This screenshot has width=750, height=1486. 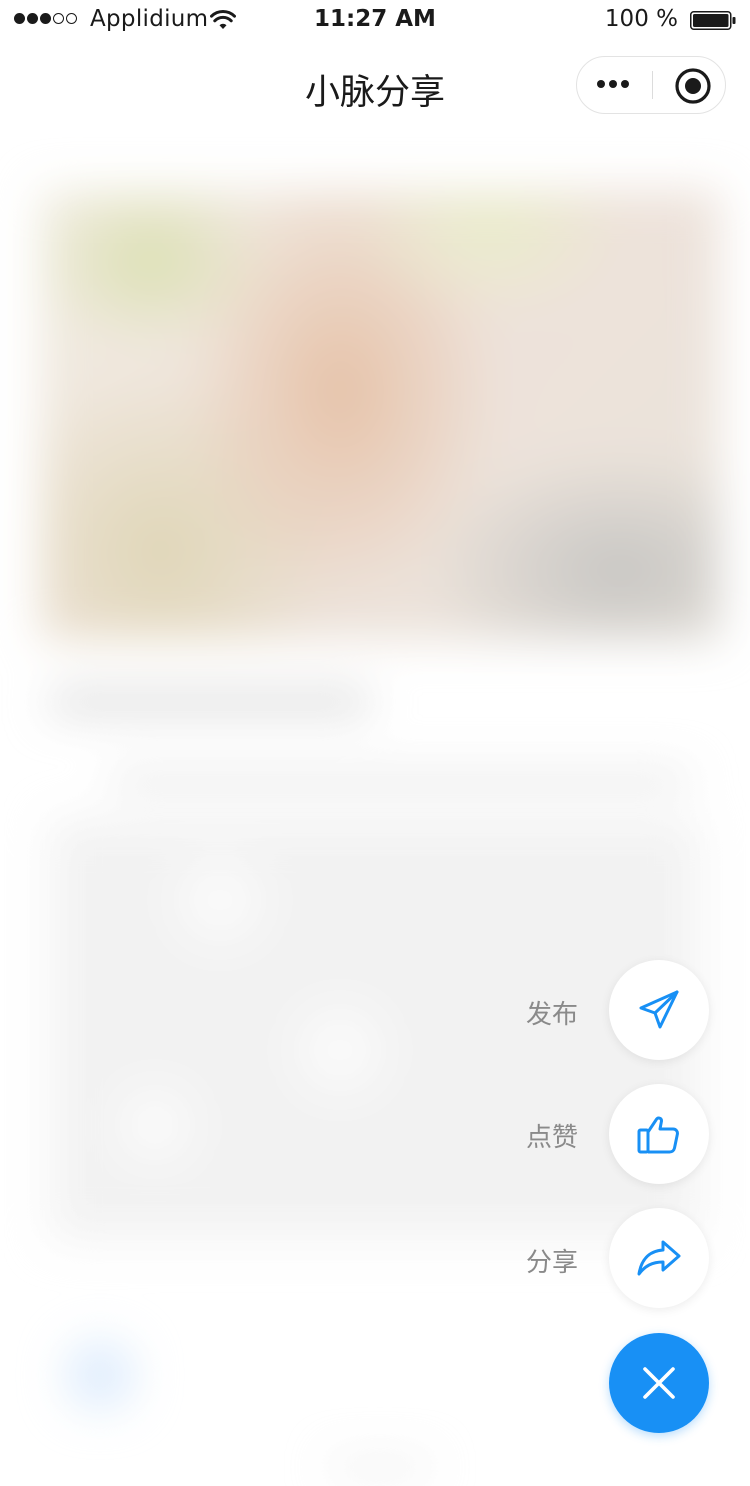 I want to click on publish-button, so click(x=659, y=1010).